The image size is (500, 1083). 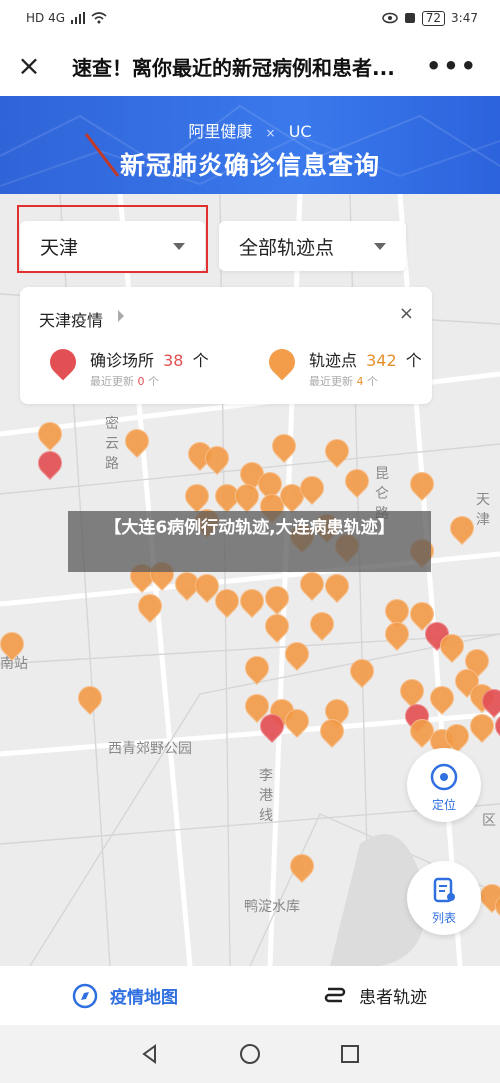 What do you see at coordinates (381, 360) in the screenshot?
I see `track-count: 342` at bounding box center [381, 360].